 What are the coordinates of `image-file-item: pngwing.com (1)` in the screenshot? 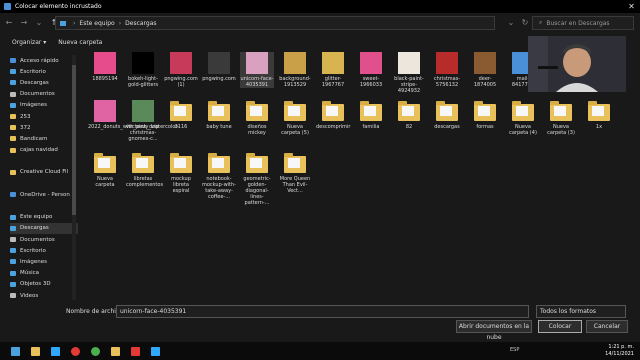 It's located at (181, 70).